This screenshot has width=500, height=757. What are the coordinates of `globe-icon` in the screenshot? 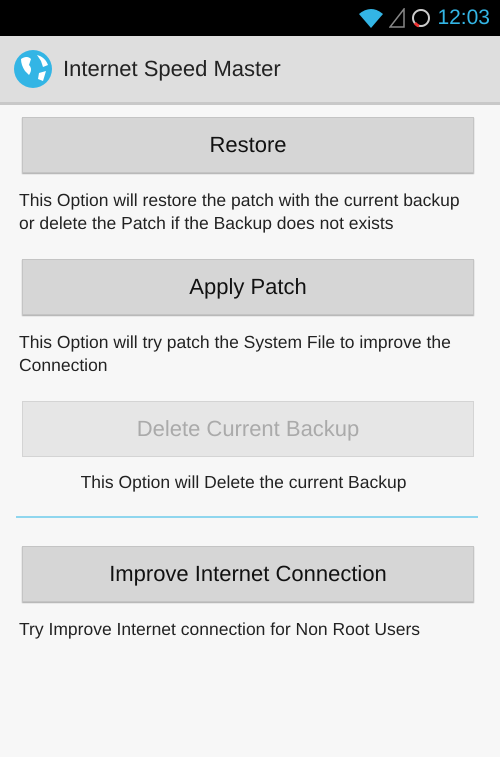 It's located at (33, 69).